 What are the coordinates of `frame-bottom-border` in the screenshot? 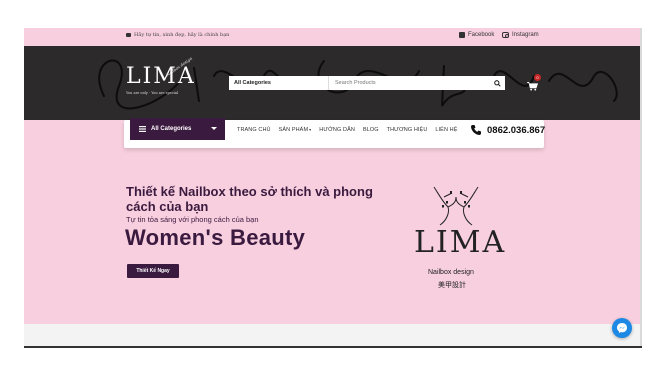 It's located at (333, 347).